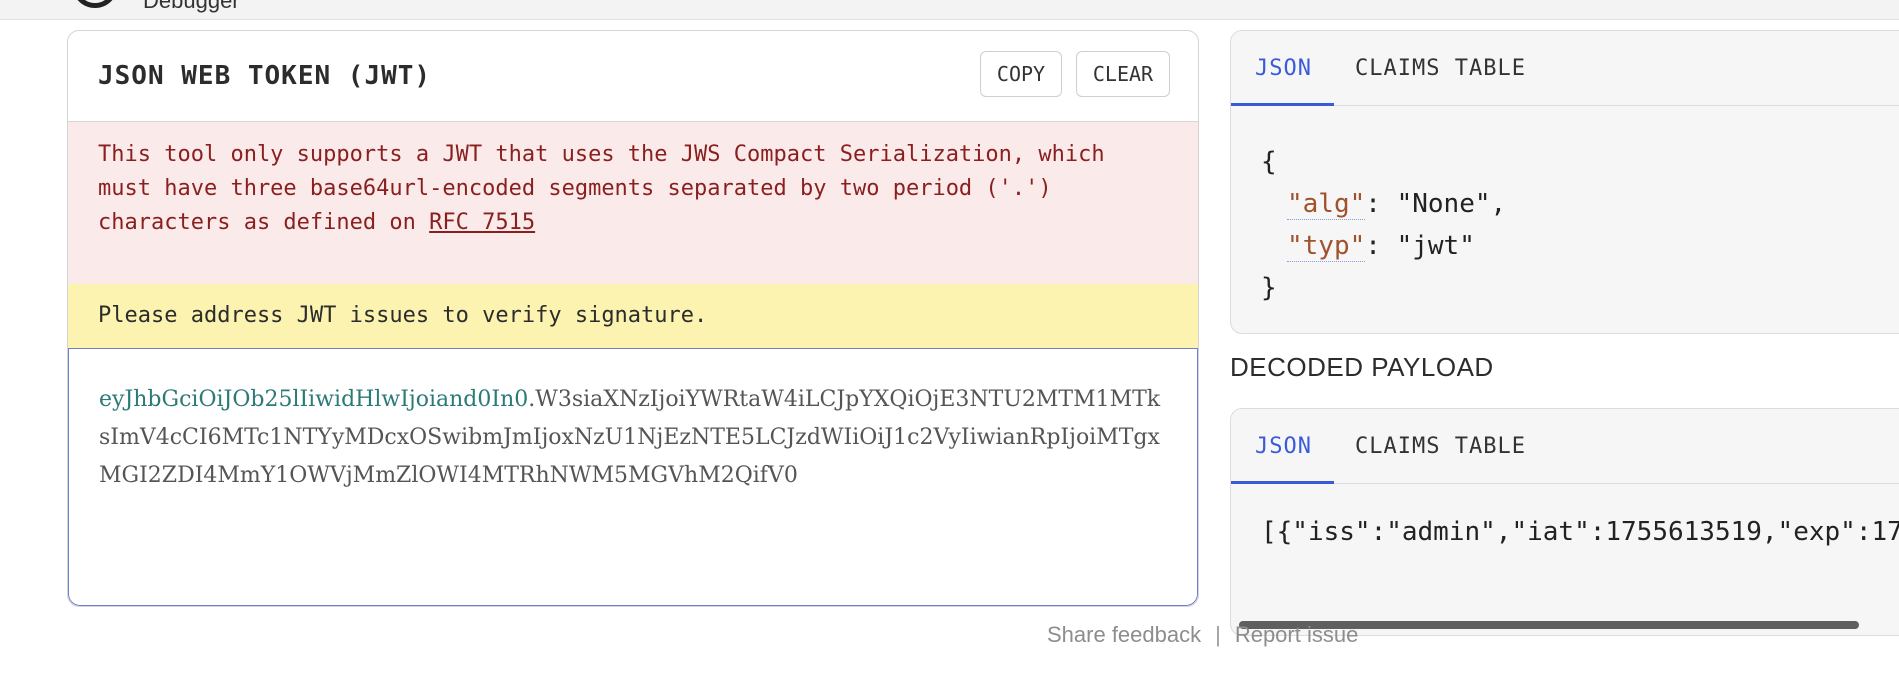 The height and width of the screenshot is (694, 1899). I want to click on payload-tabs: JSON CLAIMS TABLE, so click(1565, 446).